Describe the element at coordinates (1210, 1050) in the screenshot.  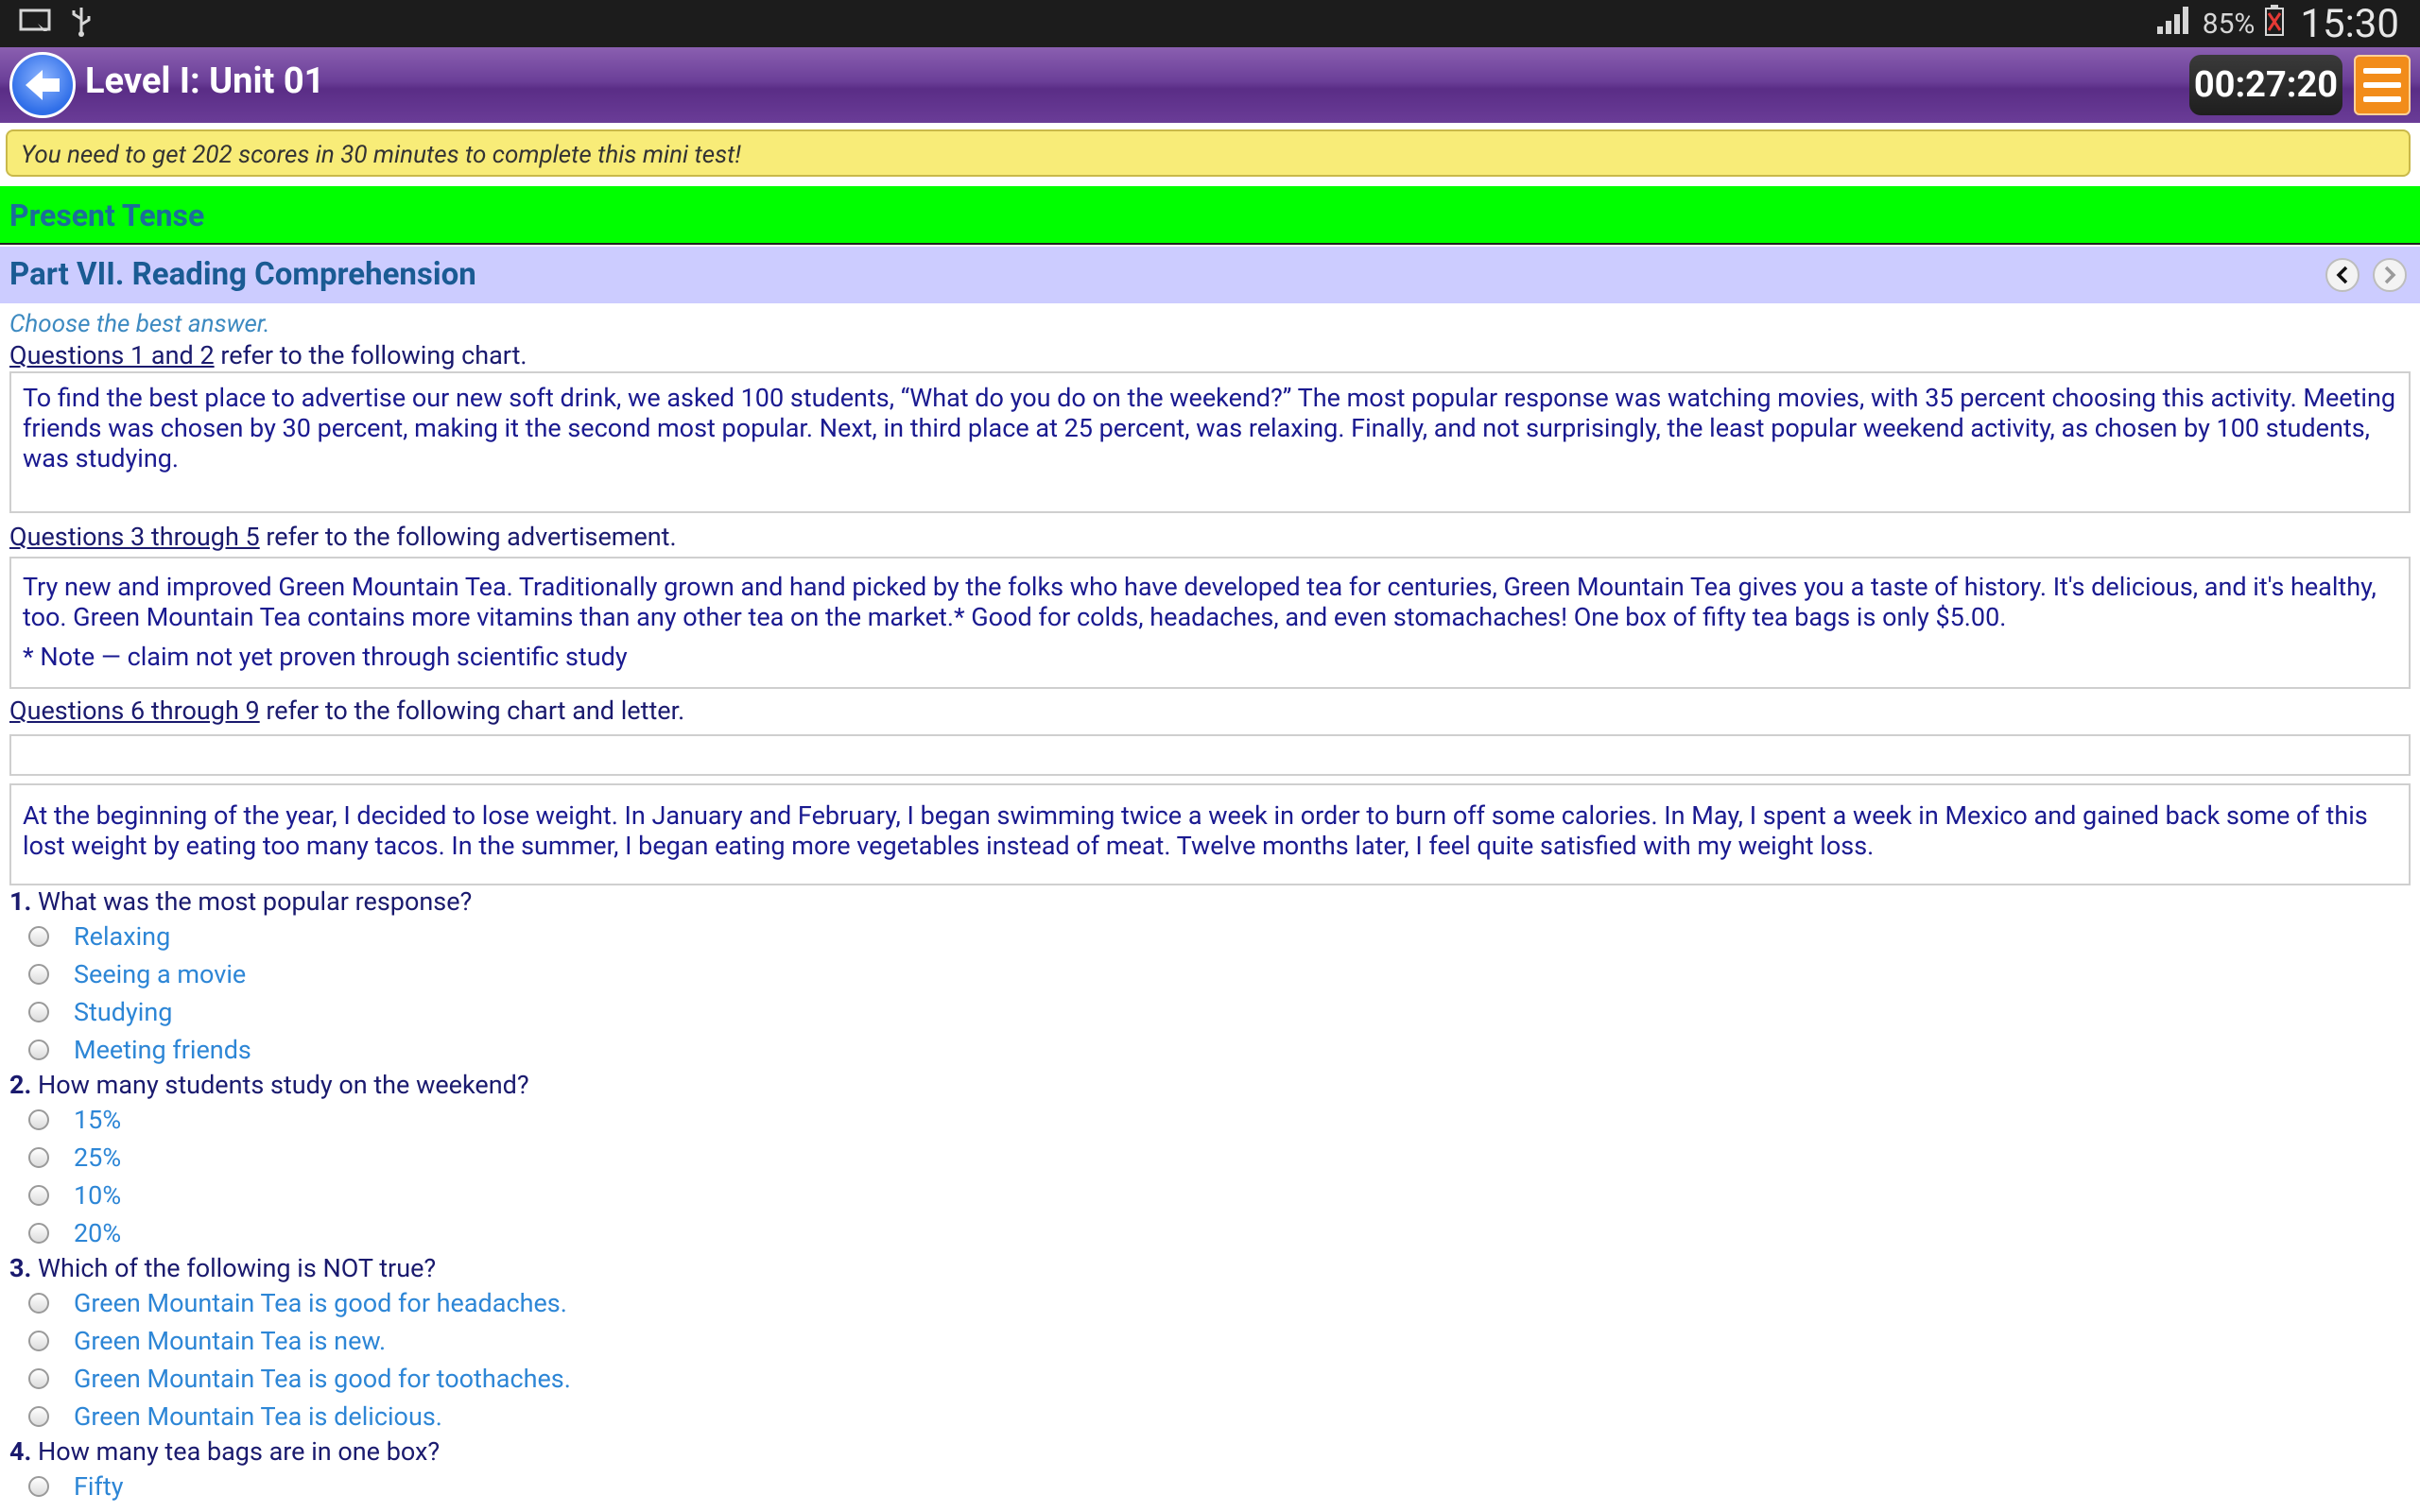
I see `answer-option: Meeting friends` at that location.